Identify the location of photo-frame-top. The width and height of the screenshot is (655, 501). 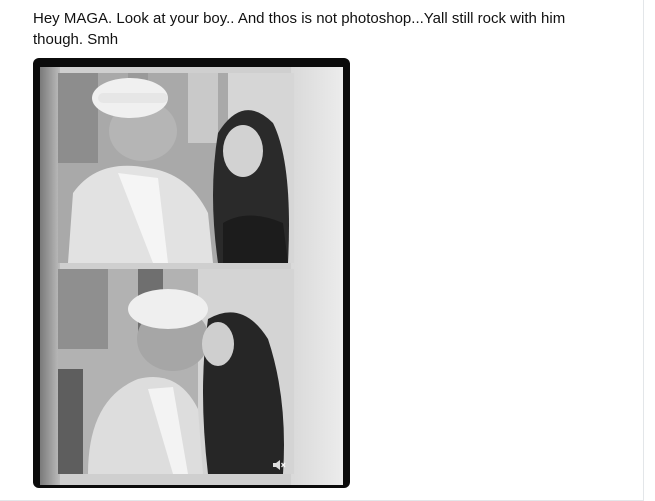
(176, 168).